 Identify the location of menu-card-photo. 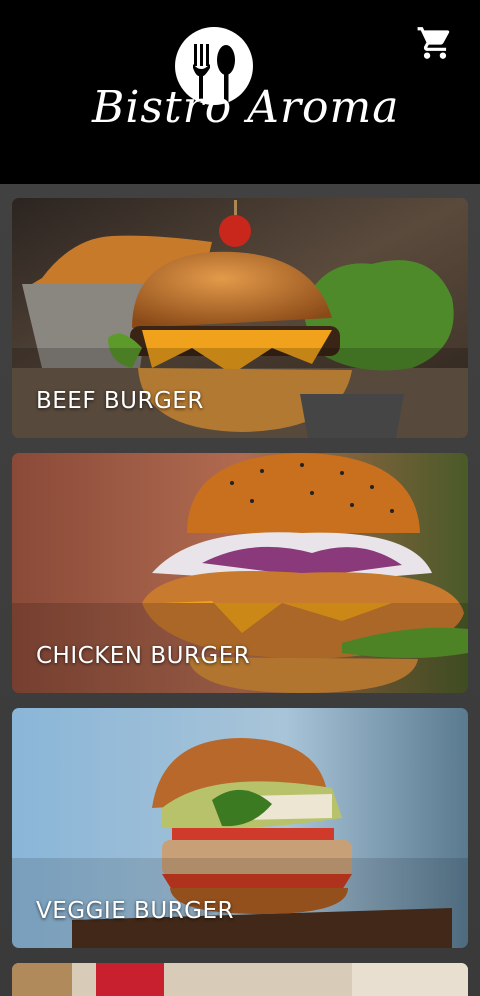
(240, 979).